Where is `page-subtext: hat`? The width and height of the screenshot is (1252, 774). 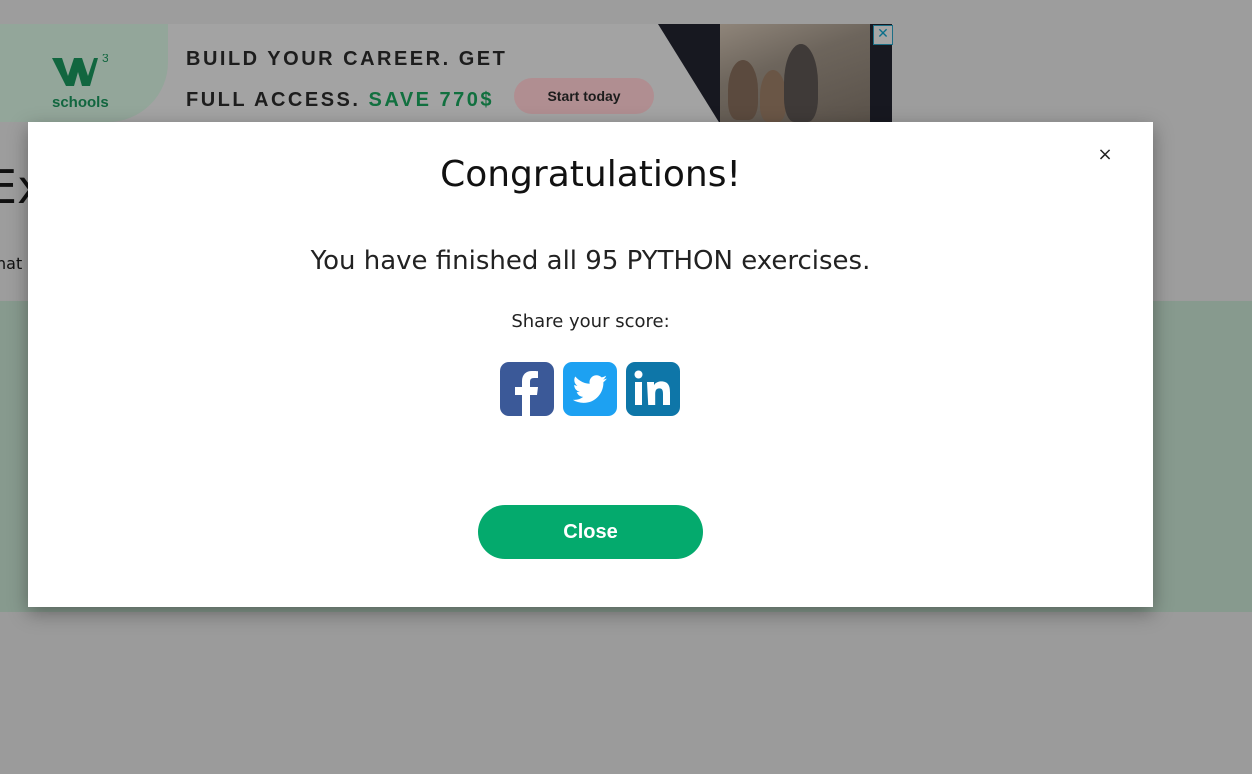
page-subtext: hat is located at coordinates (11, 263).